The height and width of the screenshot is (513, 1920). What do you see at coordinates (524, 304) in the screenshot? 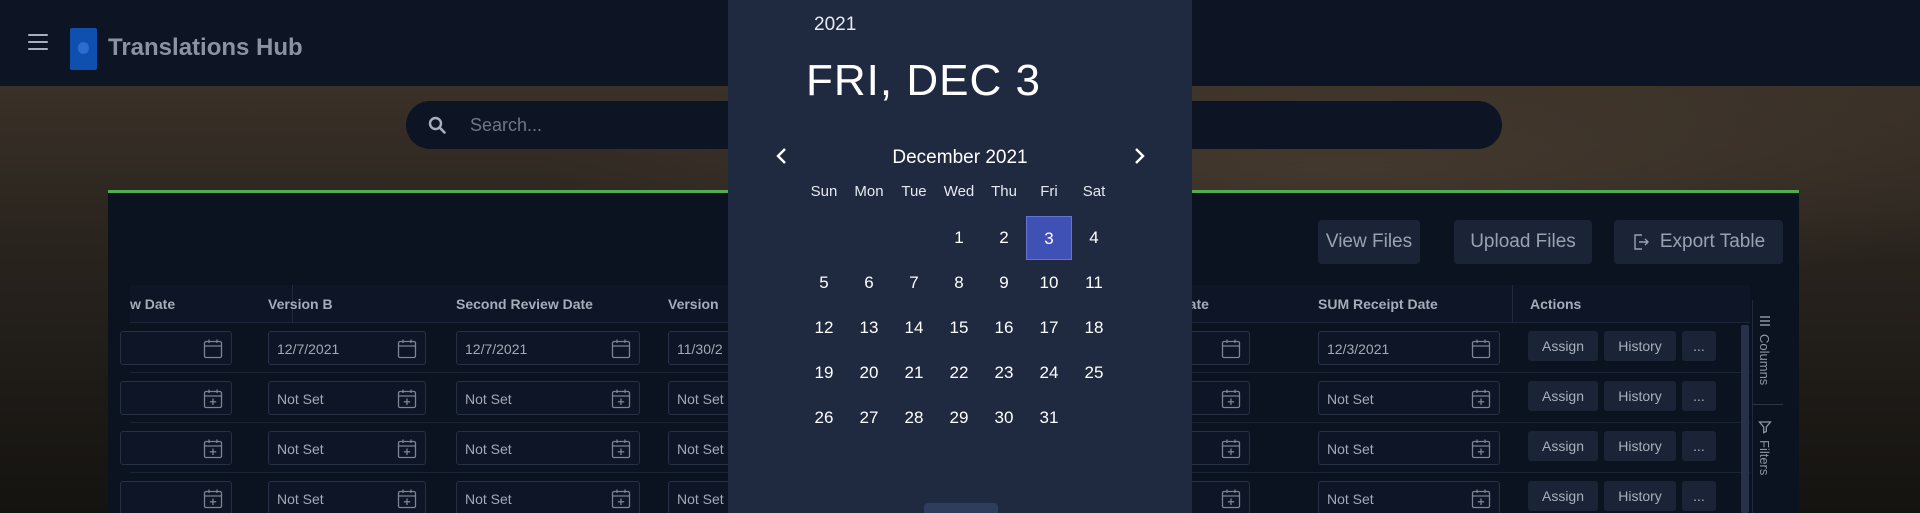
I see `col-header-second-review-date: Second Review Date` at bounding box center [524, 304].